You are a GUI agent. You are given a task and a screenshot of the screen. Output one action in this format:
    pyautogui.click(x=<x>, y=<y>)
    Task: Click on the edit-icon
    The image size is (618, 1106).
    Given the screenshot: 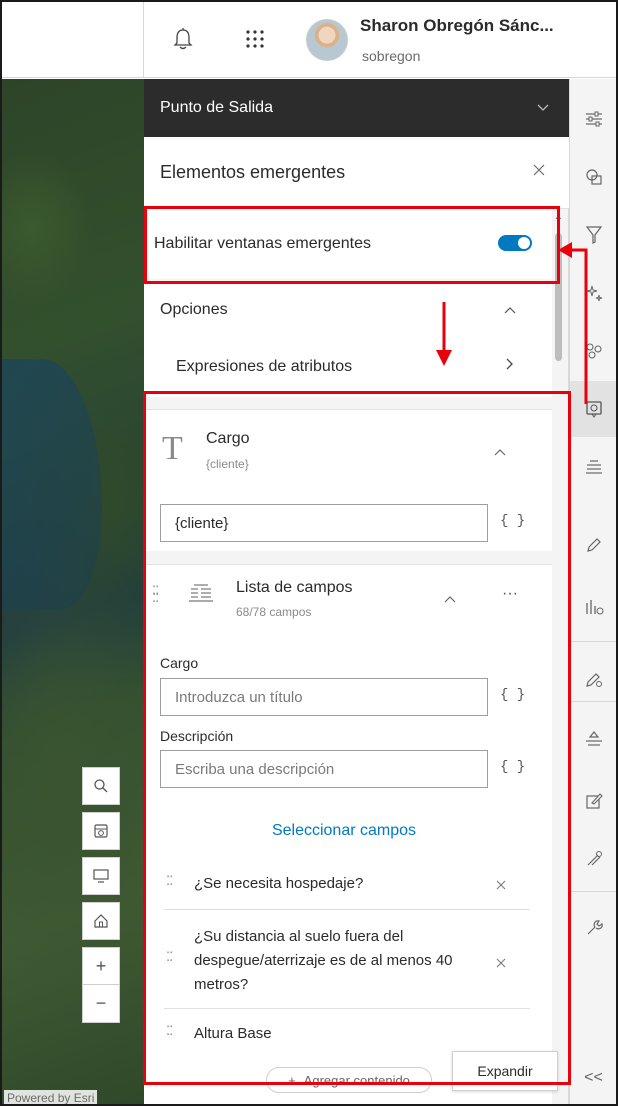 What is the action you would take?
    pyautogui.click(x=593, y=545)
    